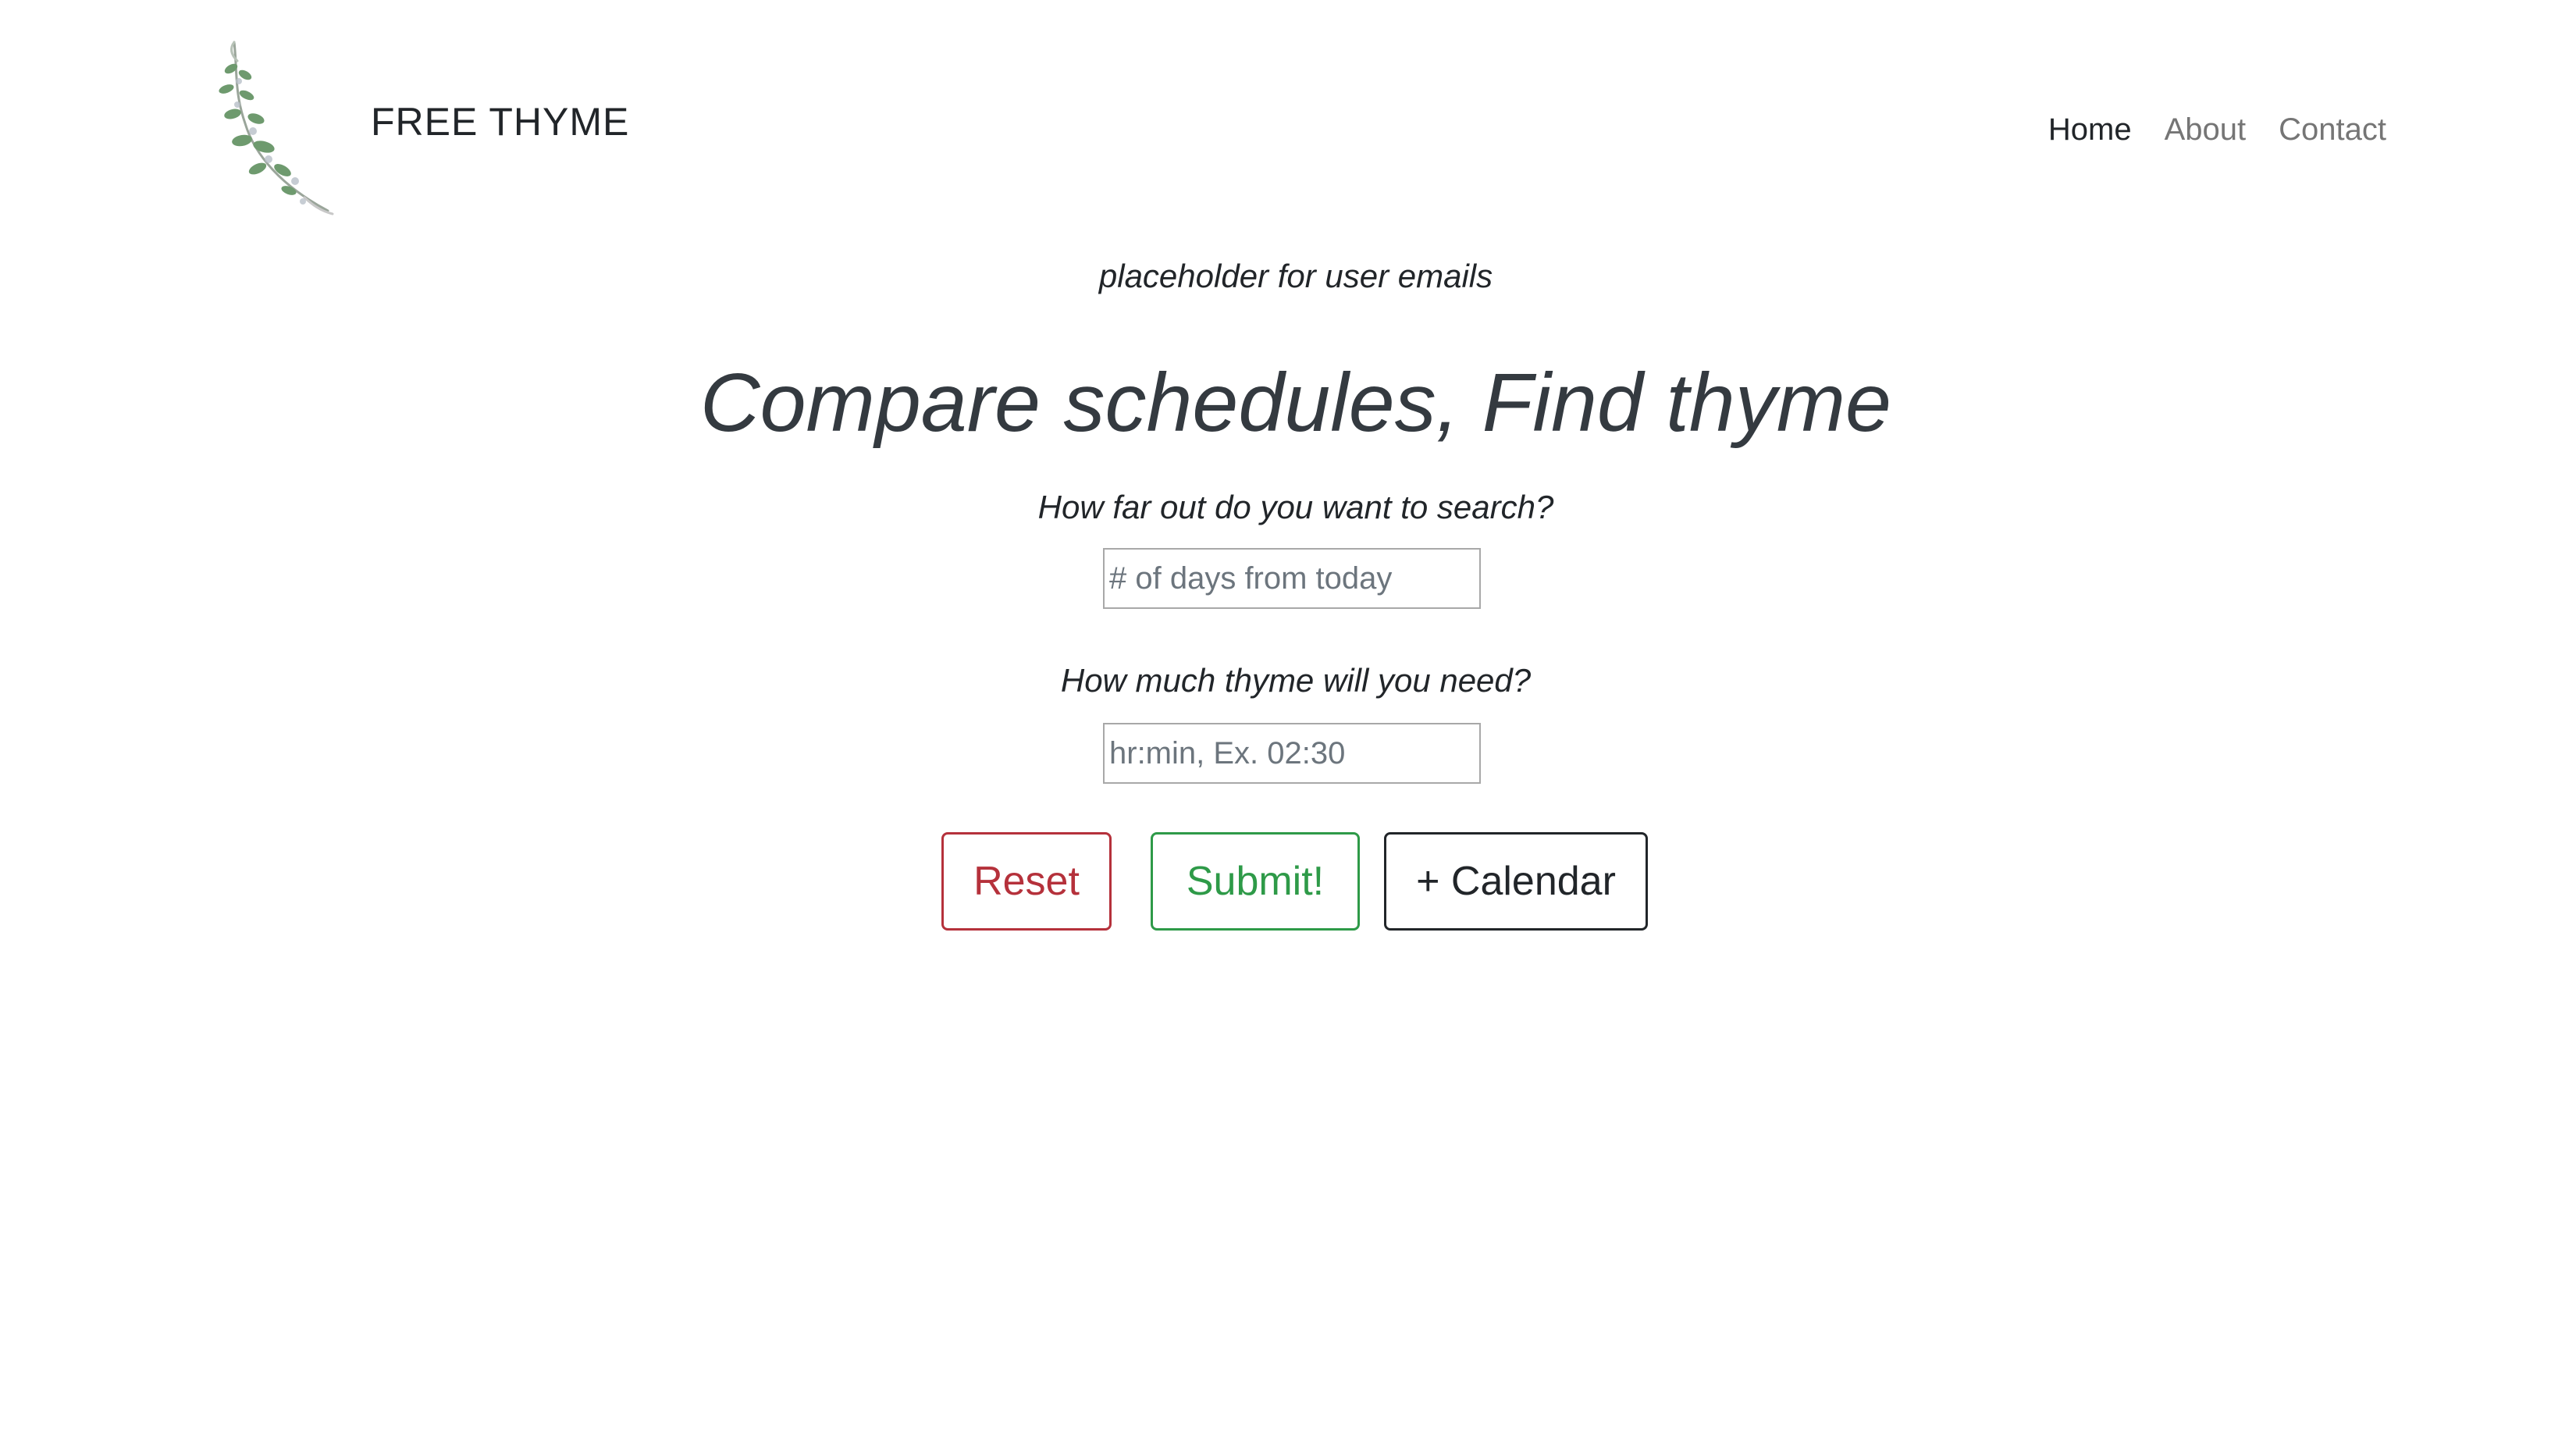 The width and height of the screenshot is (2576, 1452). I want to click on days-question-label: How far out do you want to search?, so click(1295, 507).